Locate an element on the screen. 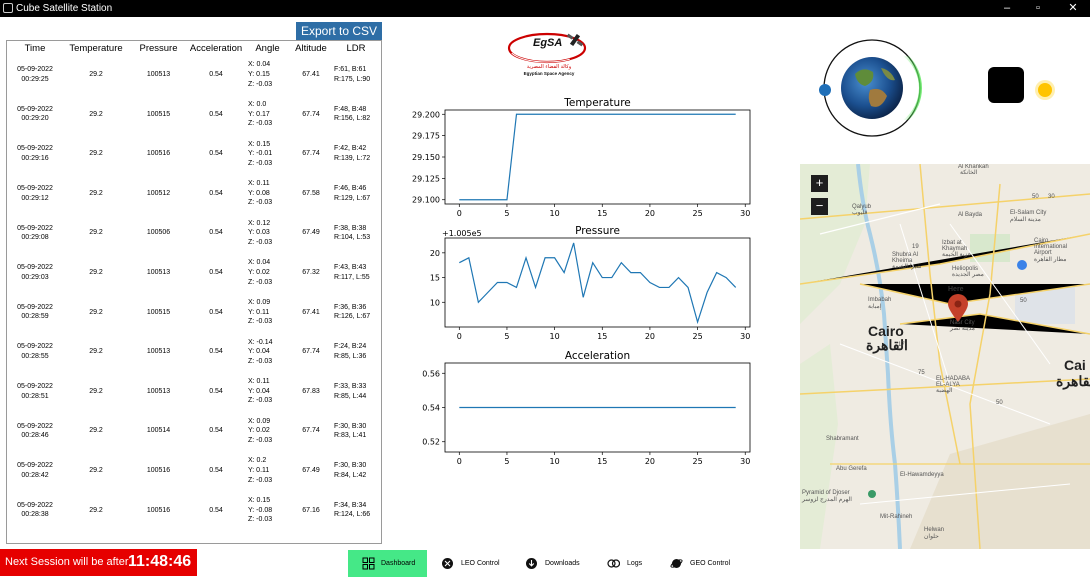 The image size is (1090, 578). export-csv-button: Export to CSV is located at coordinates (339, 31).